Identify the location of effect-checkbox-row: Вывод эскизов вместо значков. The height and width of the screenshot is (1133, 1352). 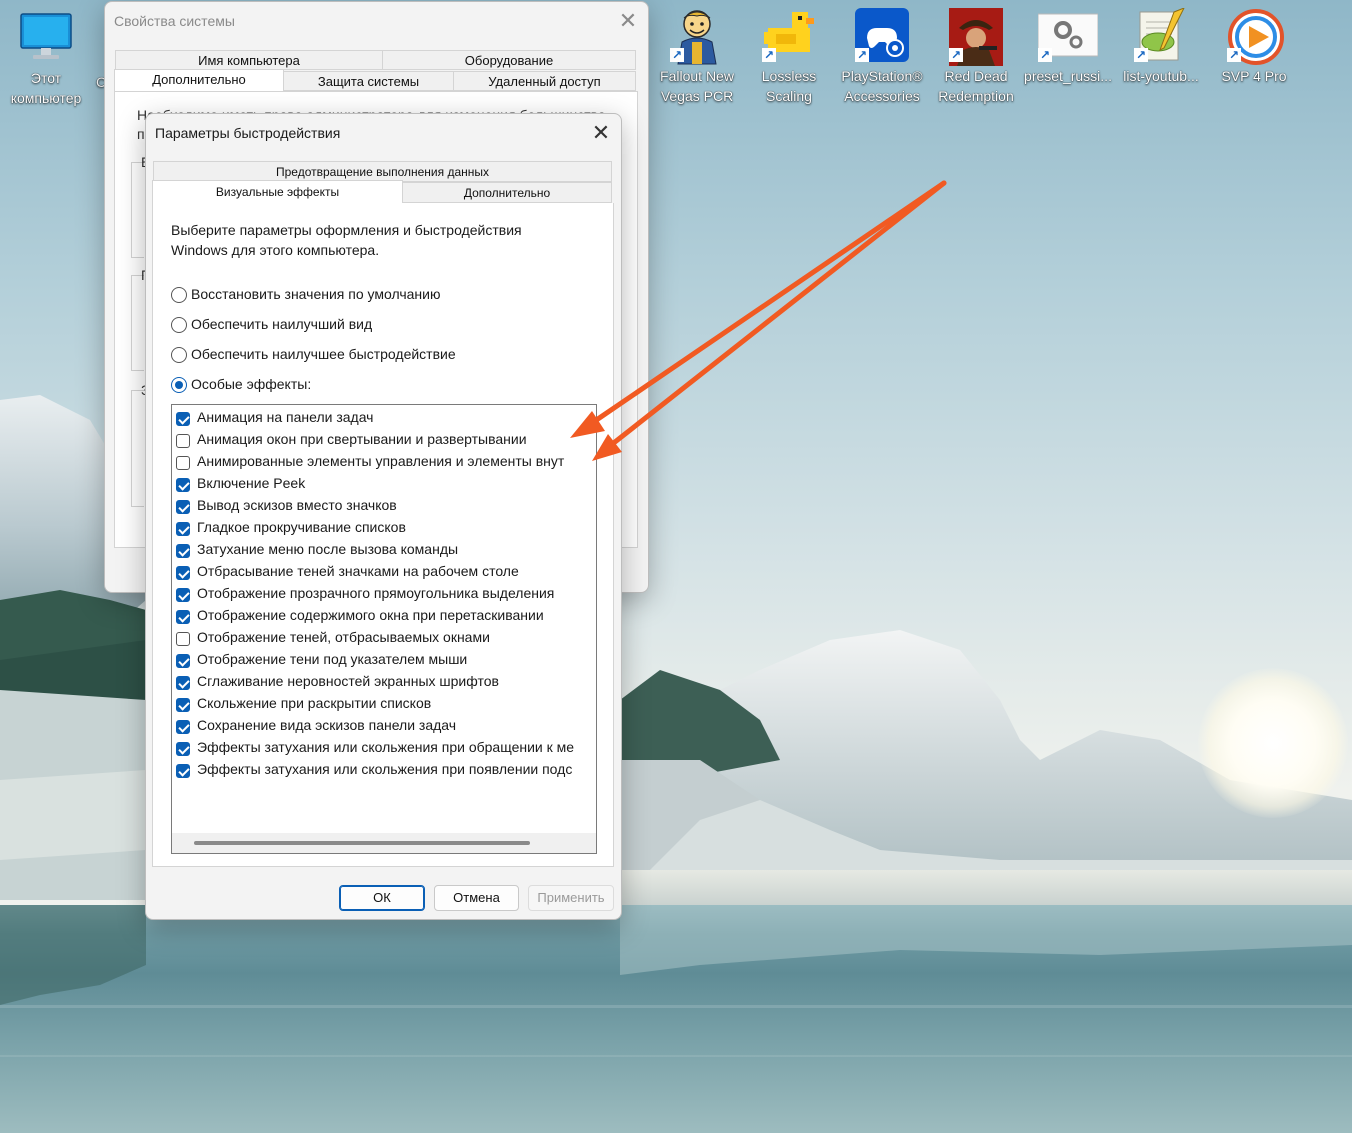
(284, 505).